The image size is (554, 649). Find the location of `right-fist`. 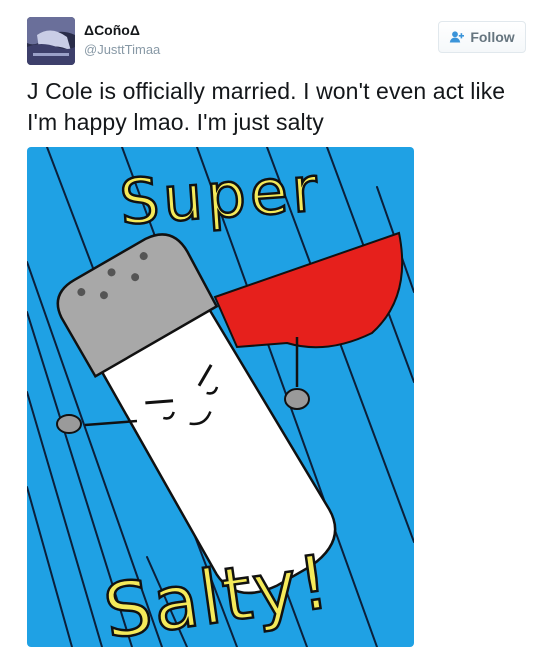

right-fist is located at coordinates (297, 399).